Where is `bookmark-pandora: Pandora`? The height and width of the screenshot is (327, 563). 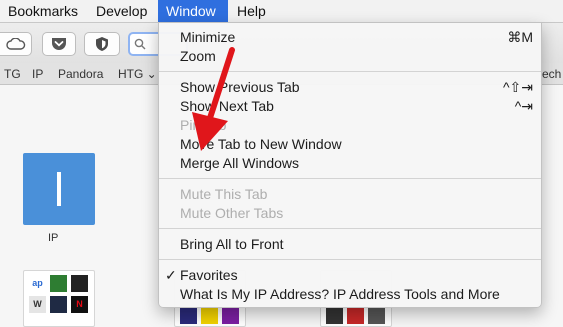 bookmark-pandora: Pandora is located at coordinates (80, 74).